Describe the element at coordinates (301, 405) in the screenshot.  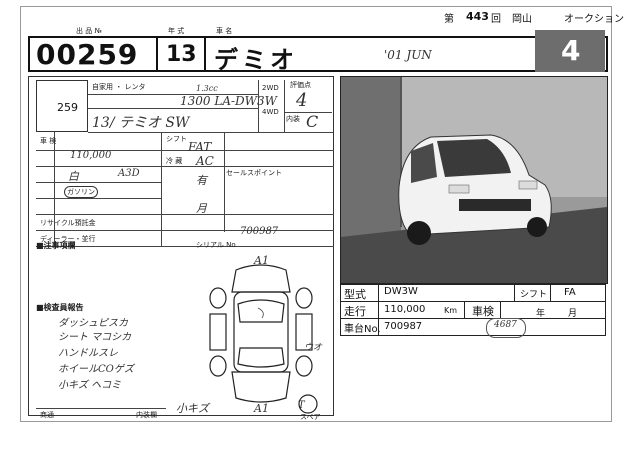
I see `diag-label-t: T` at that location.